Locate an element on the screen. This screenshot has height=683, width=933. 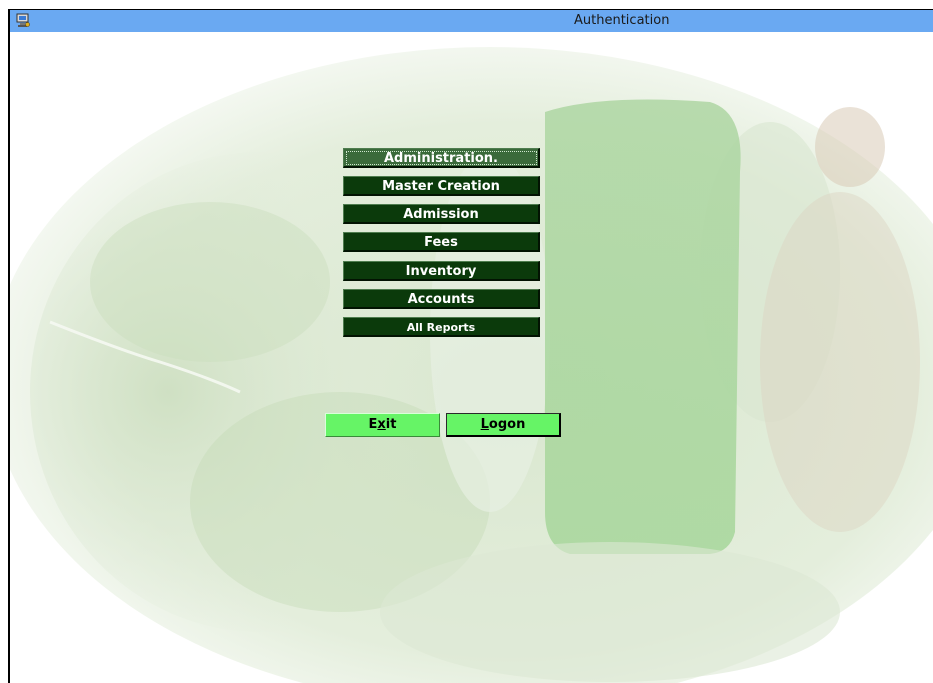
logon-accelerator-key: L is located at coordinates (484, 424).